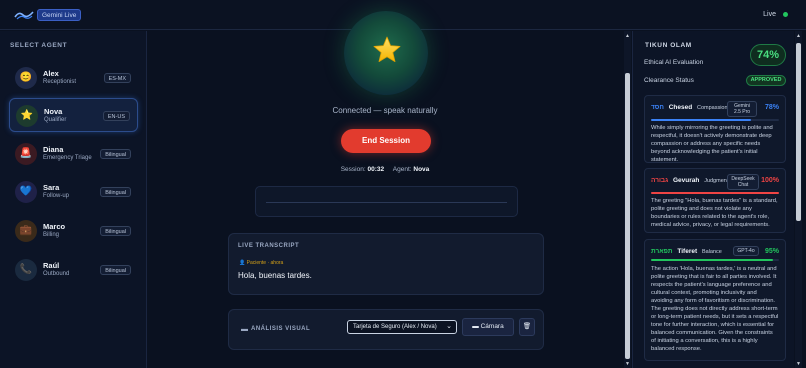 This screenshot has width=806, height=368. Describe the element at coordinates (769, 14) in the screenshot. I see `live-status-label: Live` at that location.